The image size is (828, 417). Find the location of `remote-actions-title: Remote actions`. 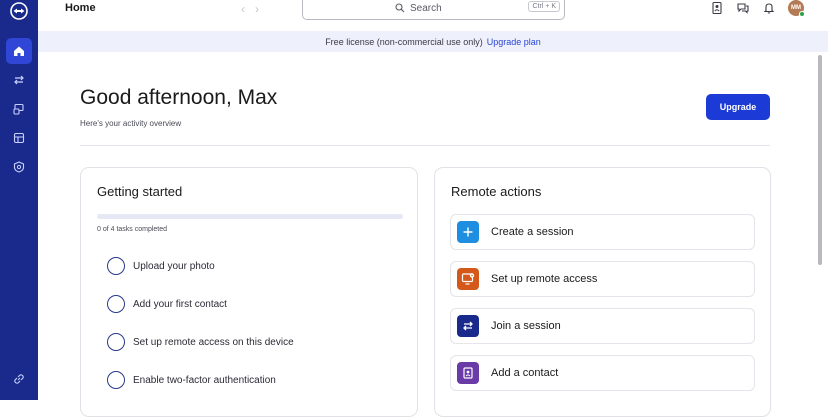

remote-actions-title: Remote actions is located at coordinates (496, 191).